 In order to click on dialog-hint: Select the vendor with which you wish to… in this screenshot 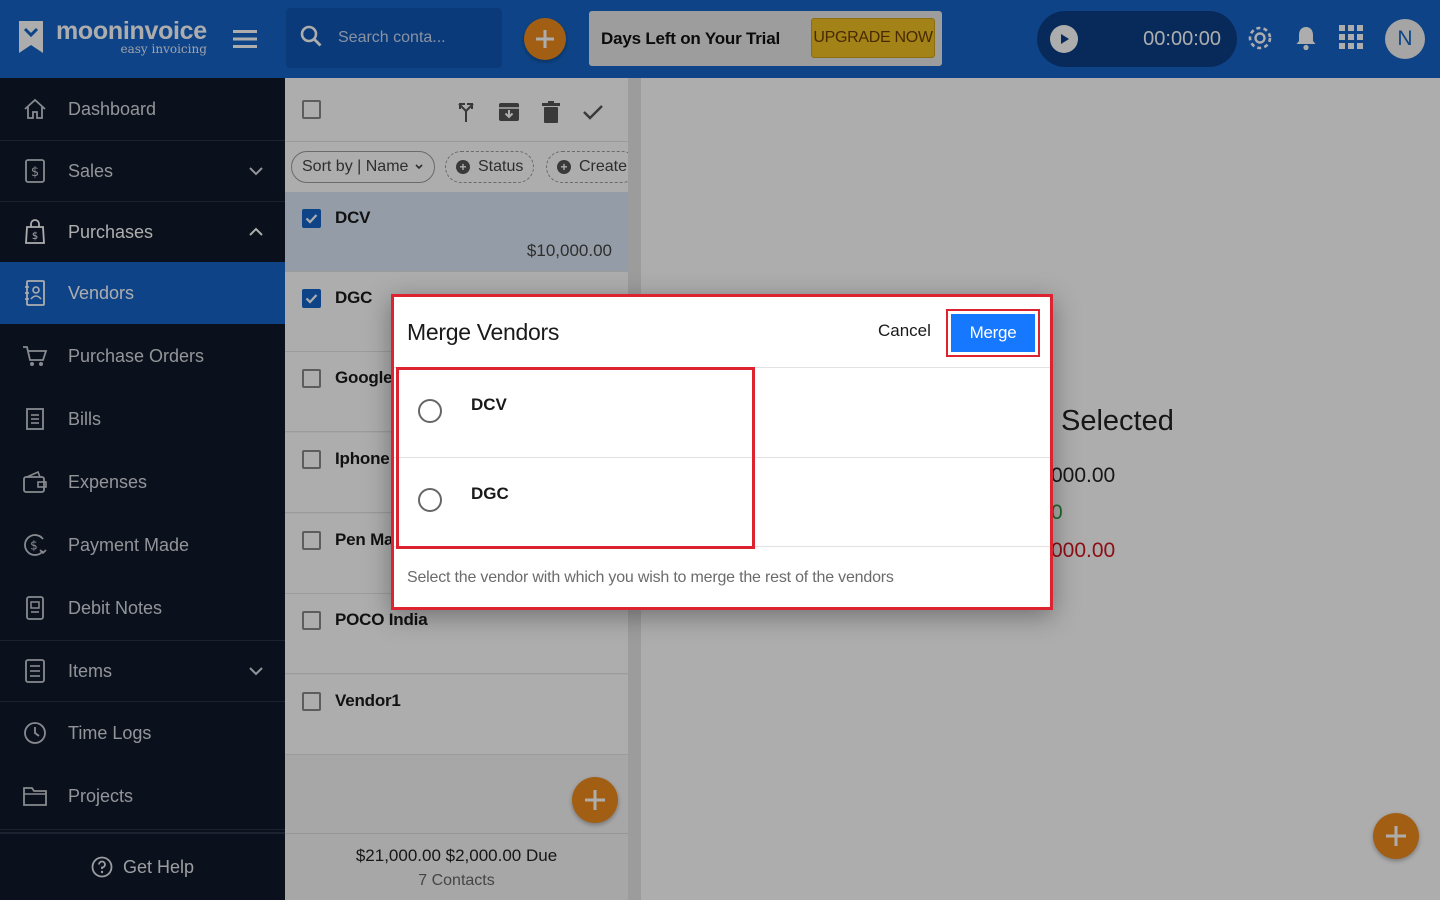, I will do `click(650, 577)`.